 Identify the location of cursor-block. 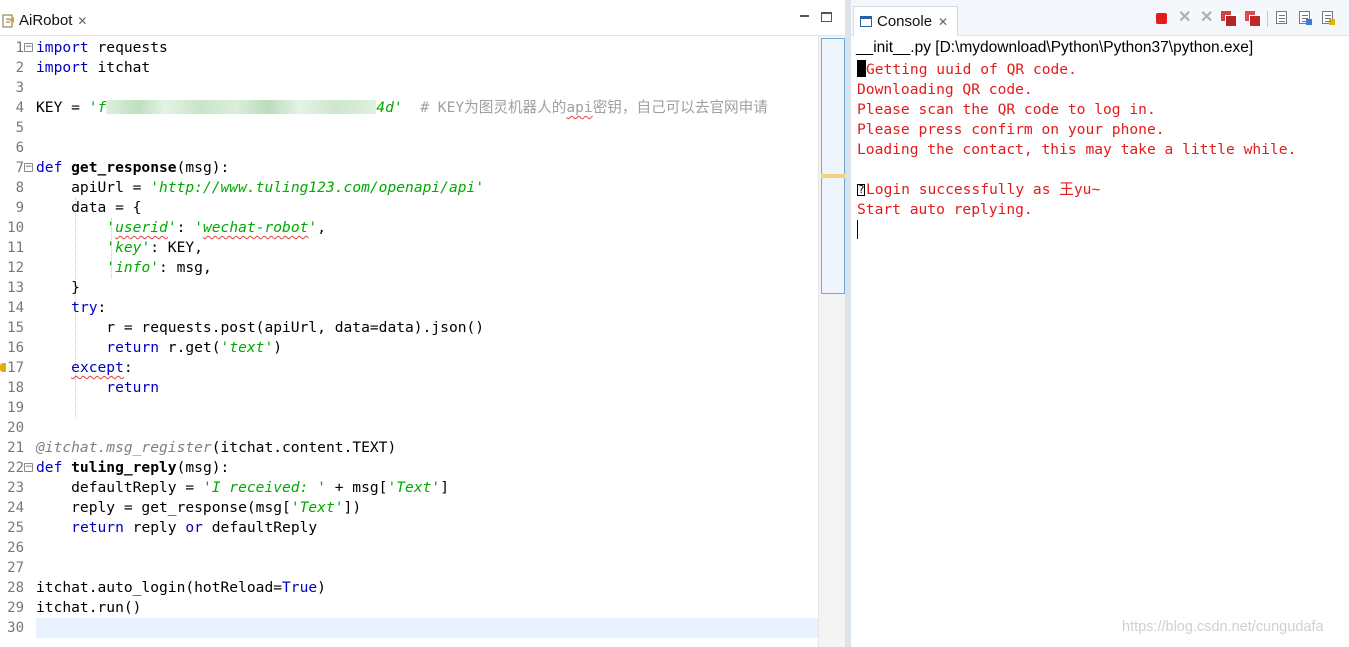
(861, 68).